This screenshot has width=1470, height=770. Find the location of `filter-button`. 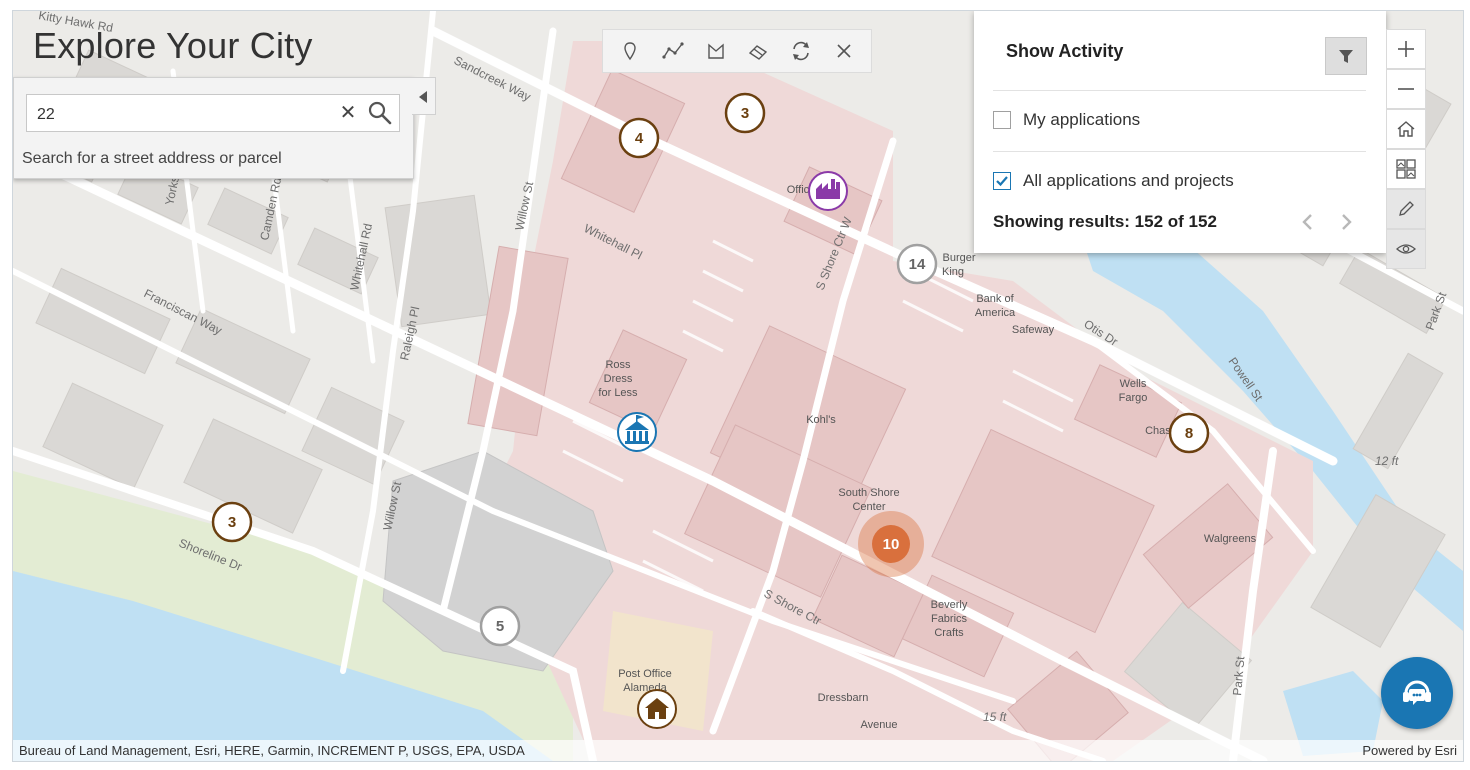

filter-button is located at coordinates (1346, 56).